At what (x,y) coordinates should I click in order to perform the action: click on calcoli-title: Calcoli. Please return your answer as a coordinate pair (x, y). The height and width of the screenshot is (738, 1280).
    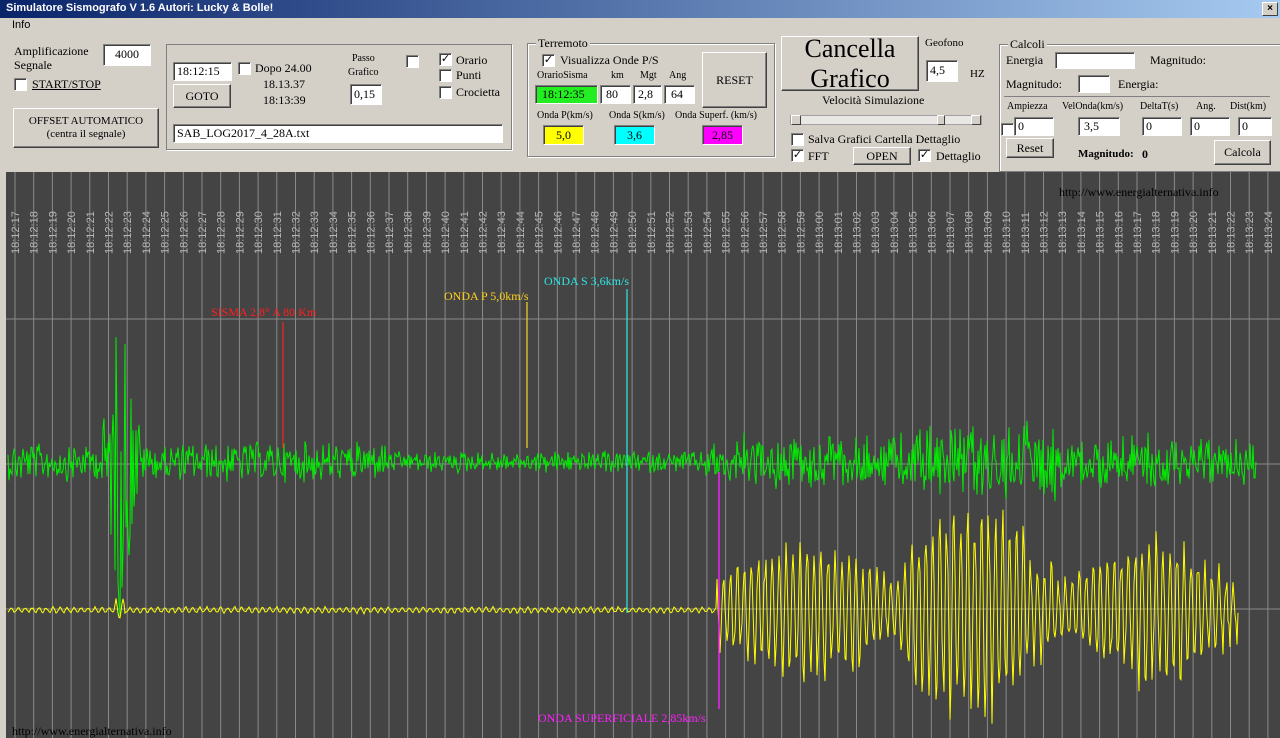
    Looking at the image, I should click on (1027, 44).